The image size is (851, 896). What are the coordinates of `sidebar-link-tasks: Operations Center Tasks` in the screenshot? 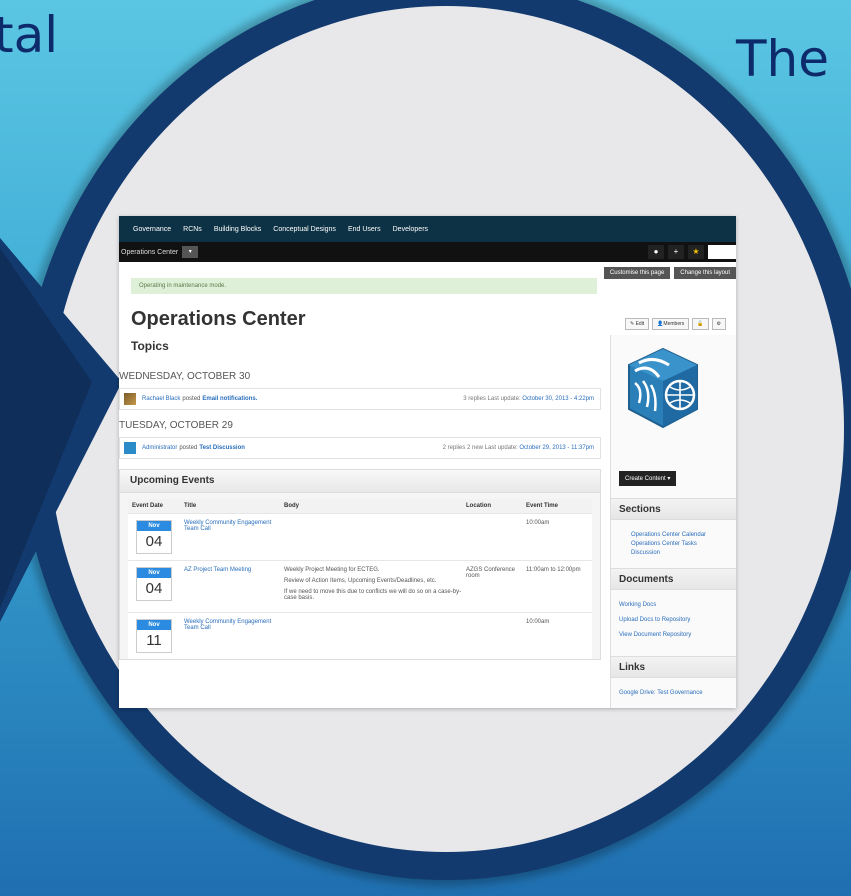 It's located at (664, 544).